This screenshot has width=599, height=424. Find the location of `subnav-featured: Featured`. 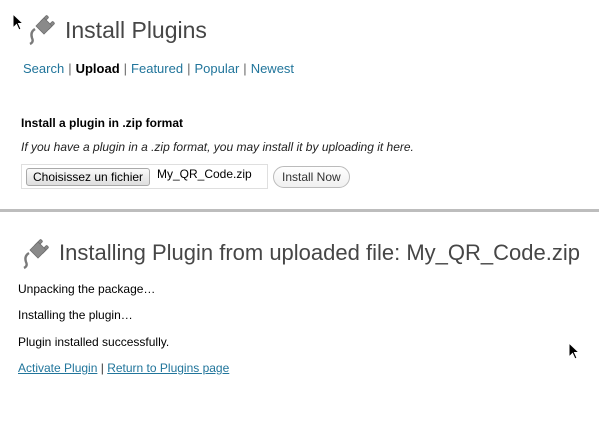

subnav-featured: Featured is located at coordinates (157, 68).